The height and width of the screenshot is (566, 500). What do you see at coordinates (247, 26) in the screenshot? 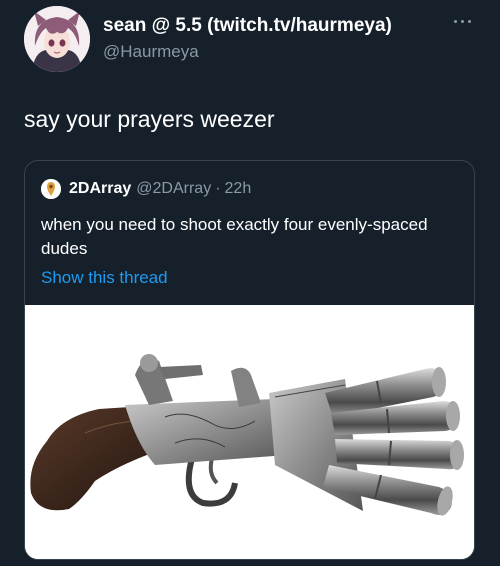
I see `author-display-name: sean @ 5.5 (twitch.tv/haurmeya)` at bounding box center [247, 26].